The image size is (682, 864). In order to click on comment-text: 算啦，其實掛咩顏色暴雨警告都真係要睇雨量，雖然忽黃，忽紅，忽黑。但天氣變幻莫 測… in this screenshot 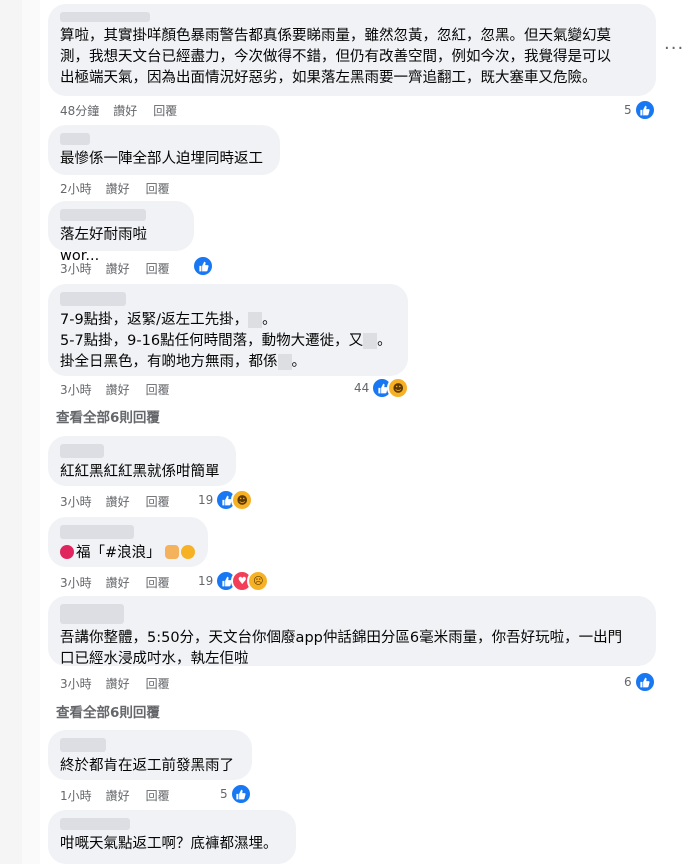, I will do `click(335, 57)`.